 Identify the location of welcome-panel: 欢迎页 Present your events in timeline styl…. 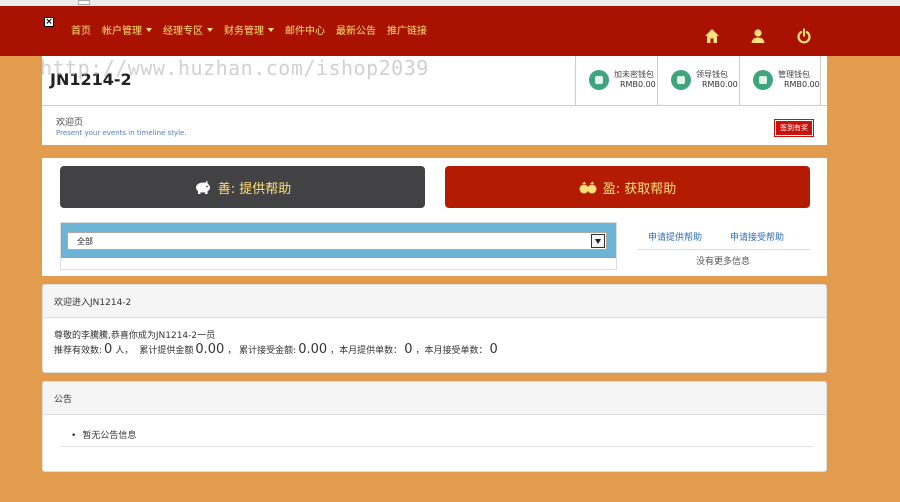
(434, 125).